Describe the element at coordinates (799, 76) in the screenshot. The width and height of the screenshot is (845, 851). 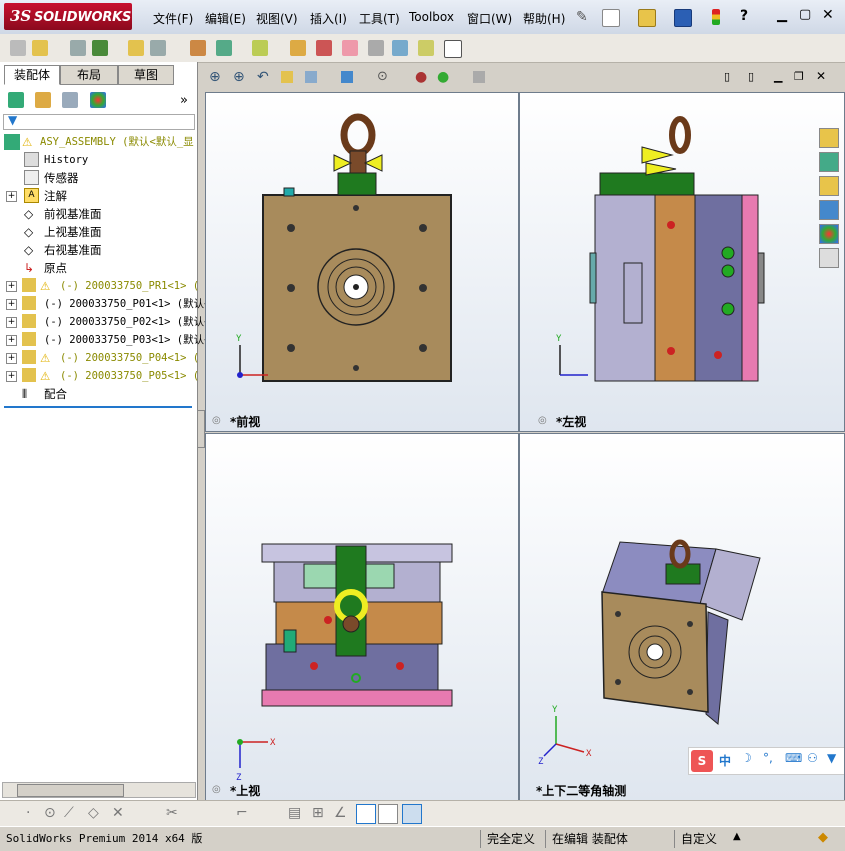
I see `viewport-restore-icon: ❐` at that location.